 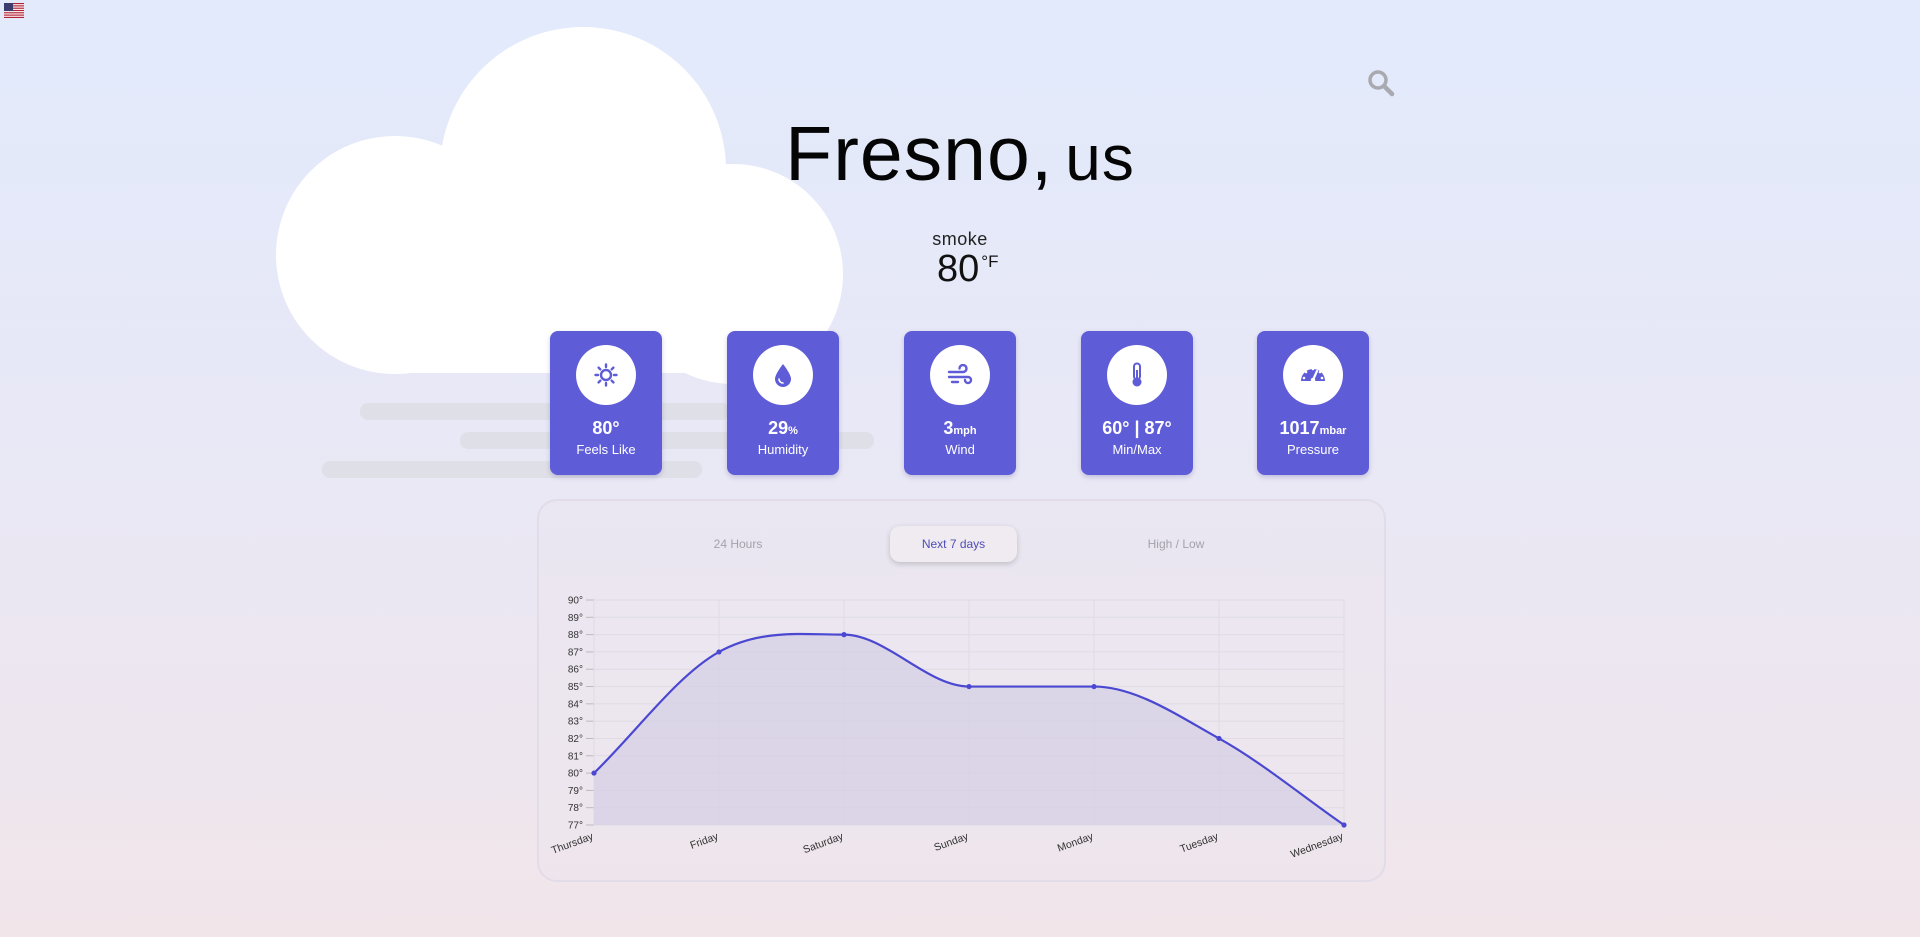 What do you see at coordinates (575, 687) in the screenshot?
I see `y-tick-label: 85°` at bounding box center [575, 687].